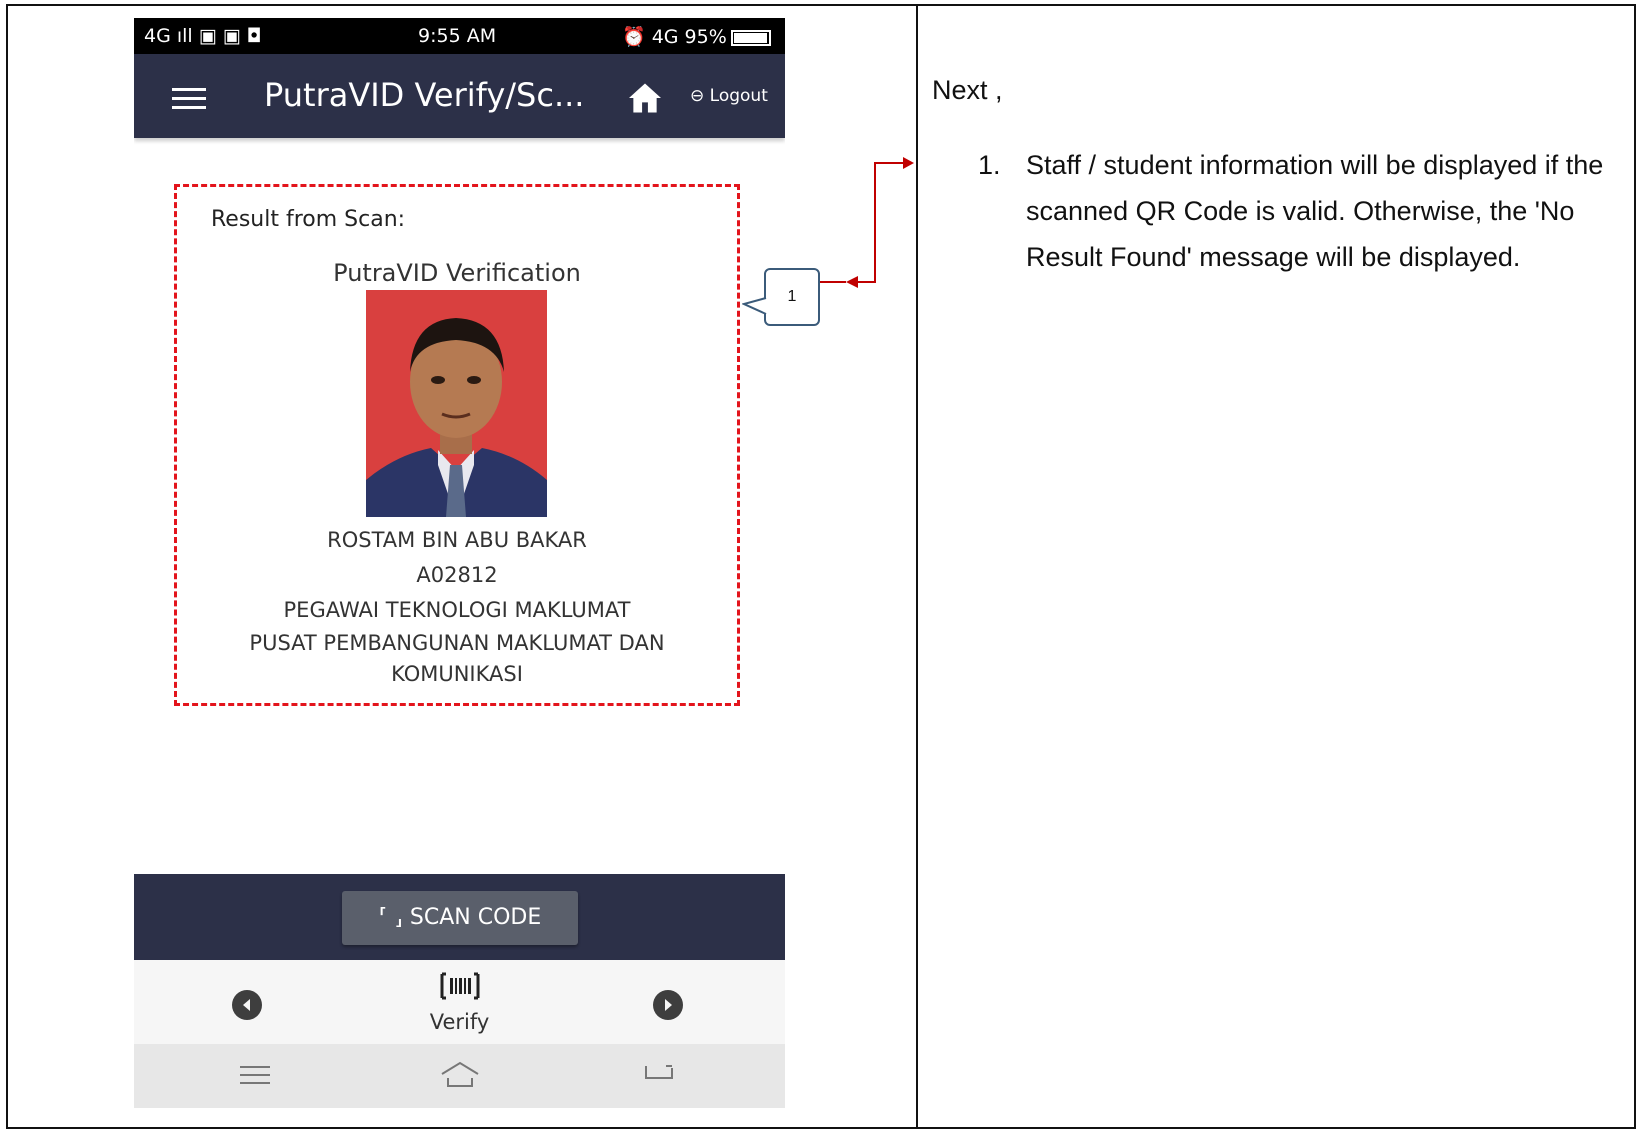 Image resolution: width=1644 pixels, height=1132 pixels. What do you see at coordinates (255, 1075) in the screenshot?
I see `recent-apps-icon` at bounding box center [255, 1075].